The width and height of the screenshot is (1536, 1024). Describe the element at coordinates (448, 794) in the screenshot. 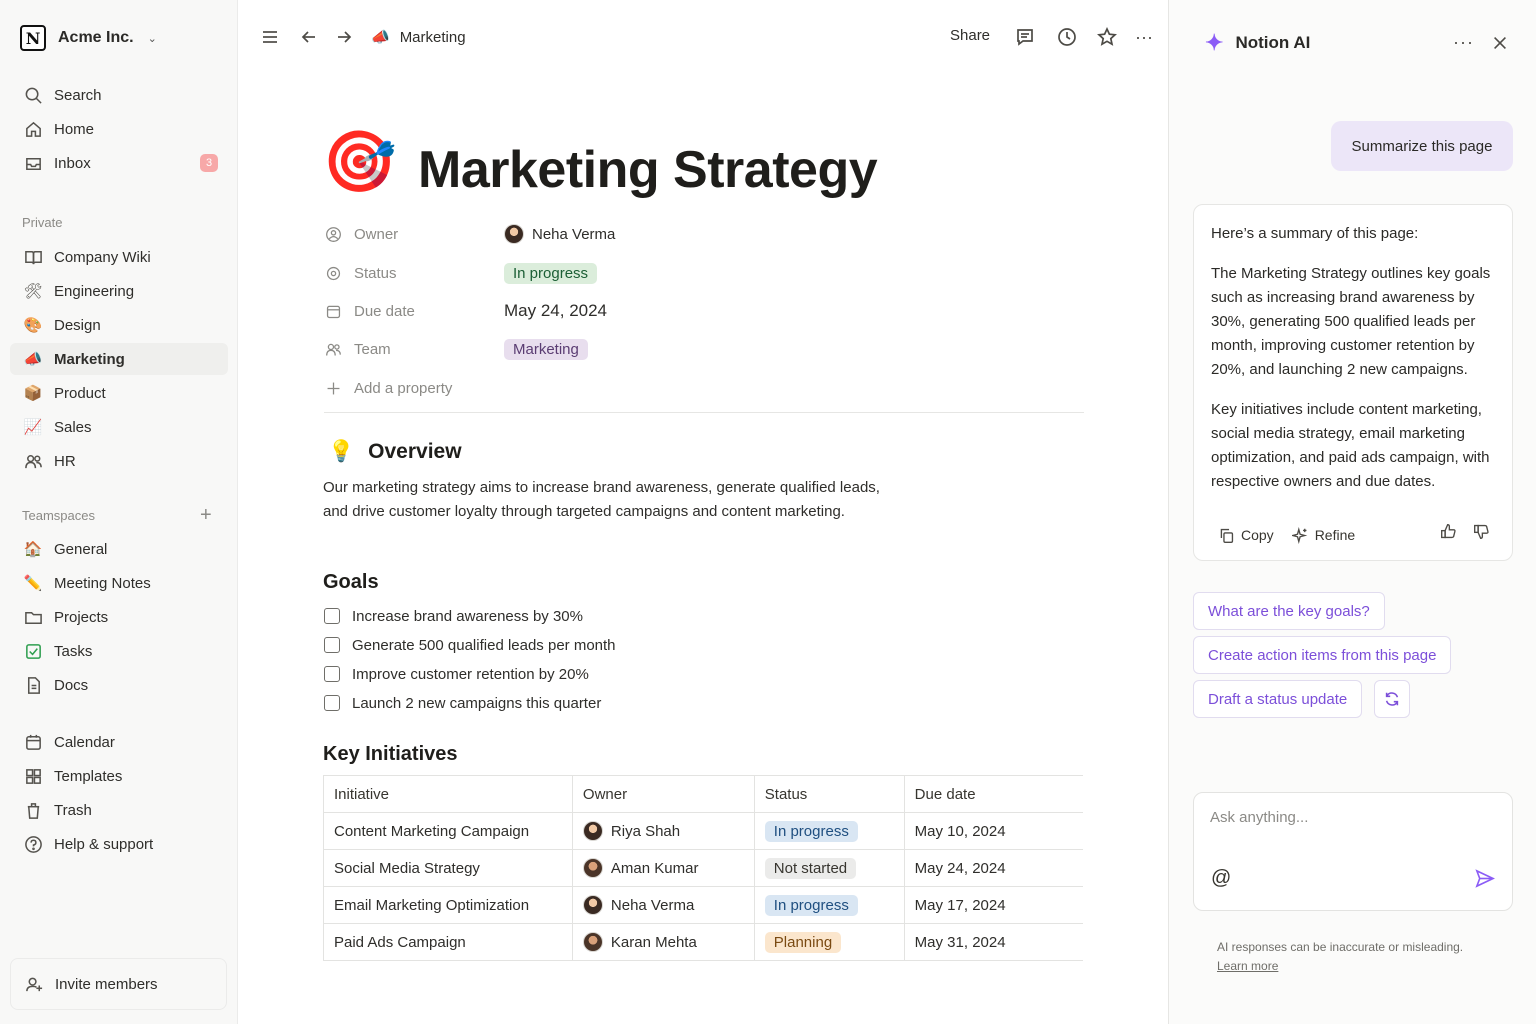

I see `column-header: Initiative` at that location.